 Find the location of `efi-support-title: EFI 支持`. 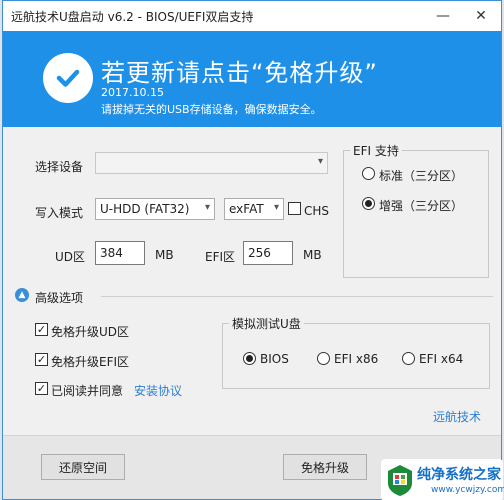

efi-support-title: EFI 支持 is located at coordinates (376, 150).